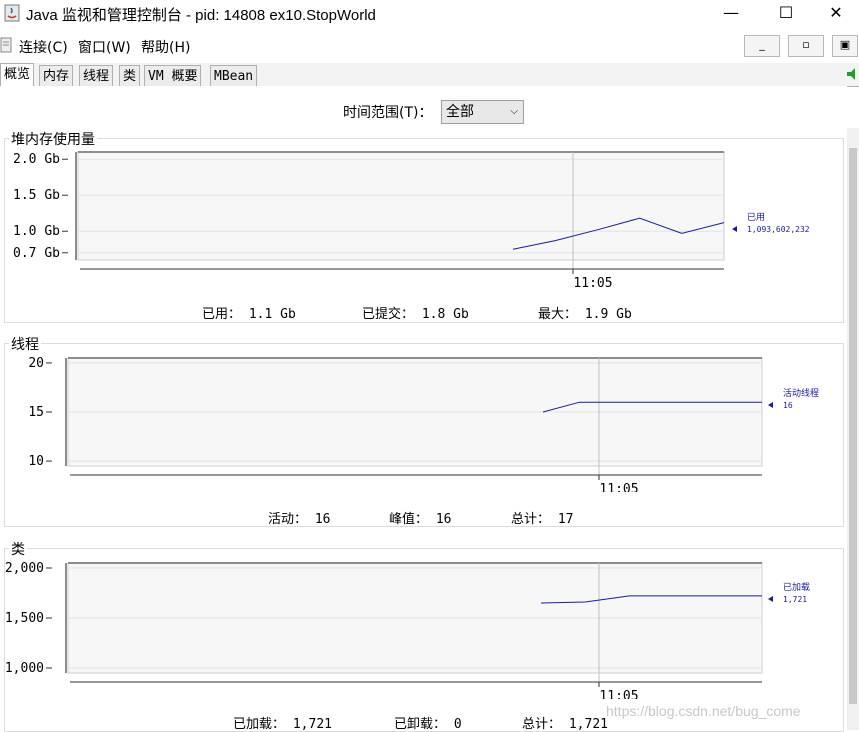 The image size is (859, 732). Describe the element at coordinates (786, 14) in the screenshot. I see `maximize-button: ☐` at that location.